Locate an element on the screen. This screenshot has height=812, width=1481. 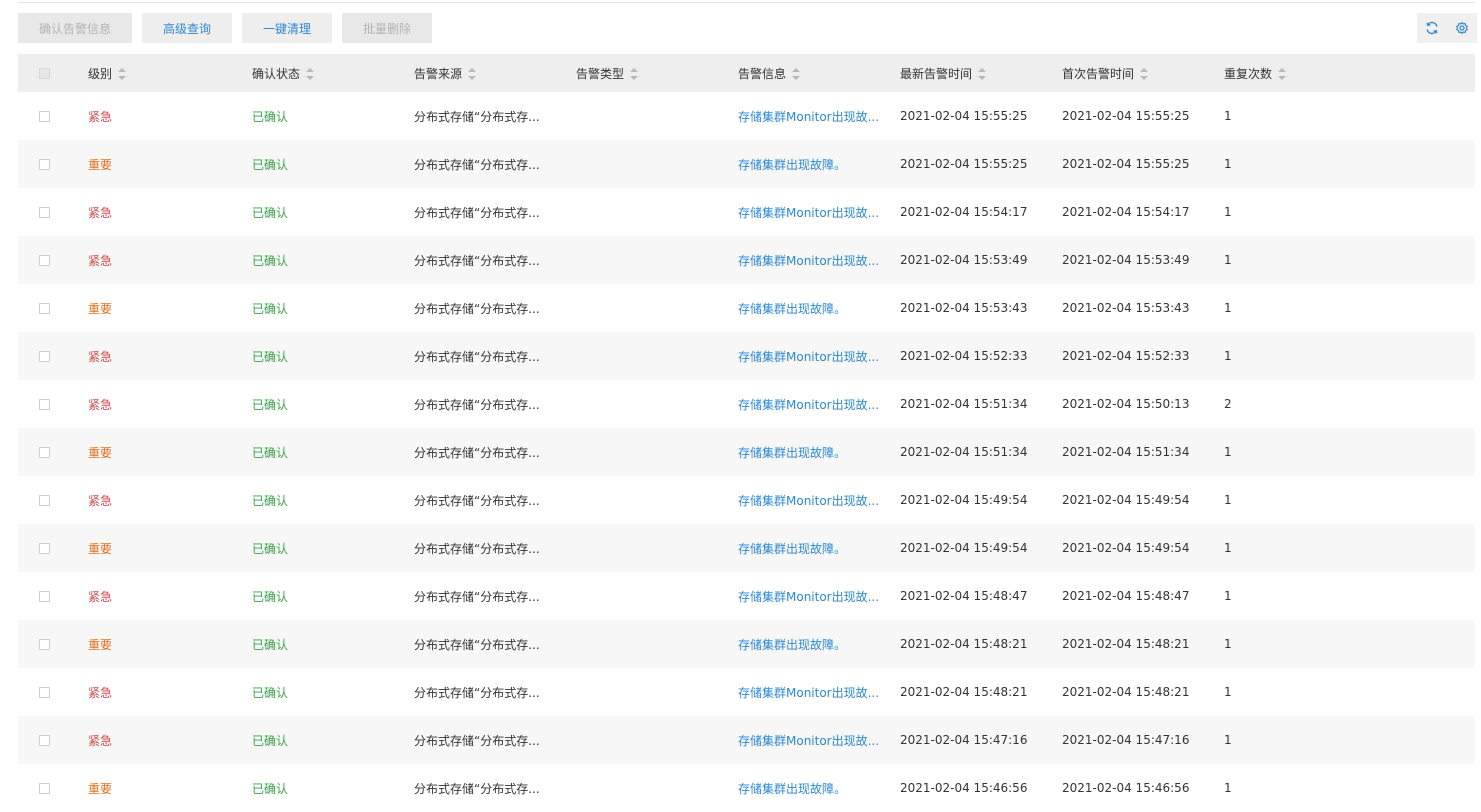
col-confirm-status: 确认状态 is located at coordinates (333, 73).